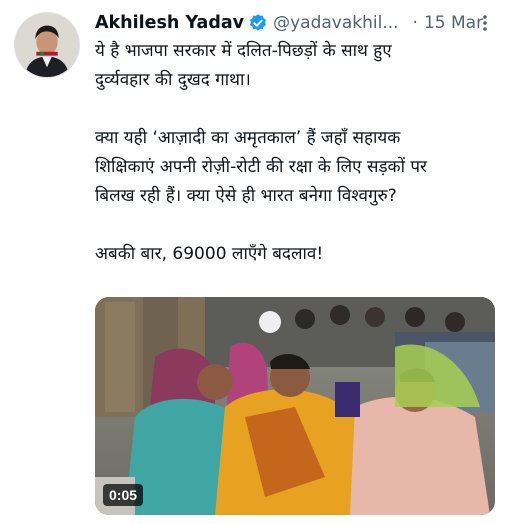  What do you see at coordinates (258, 23) in the screenshot?
I see `verified-badge-icon` at bounding box center [258, 23].